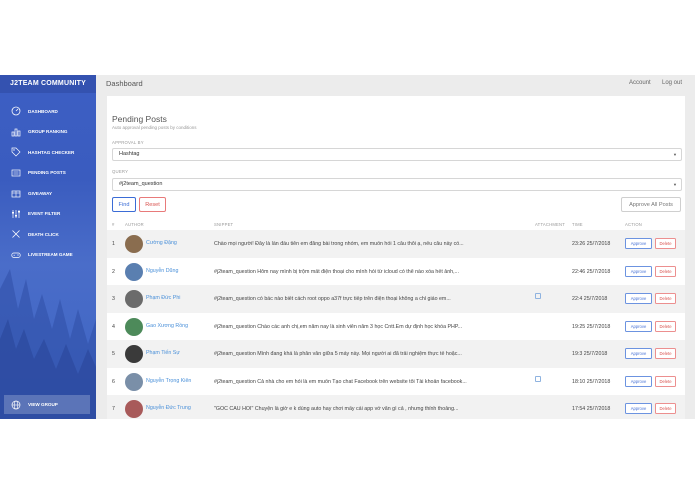 This screenshot has height=494, width=695. I want to click on post-time: 19:25 25/7/2018, so click(591, 326).